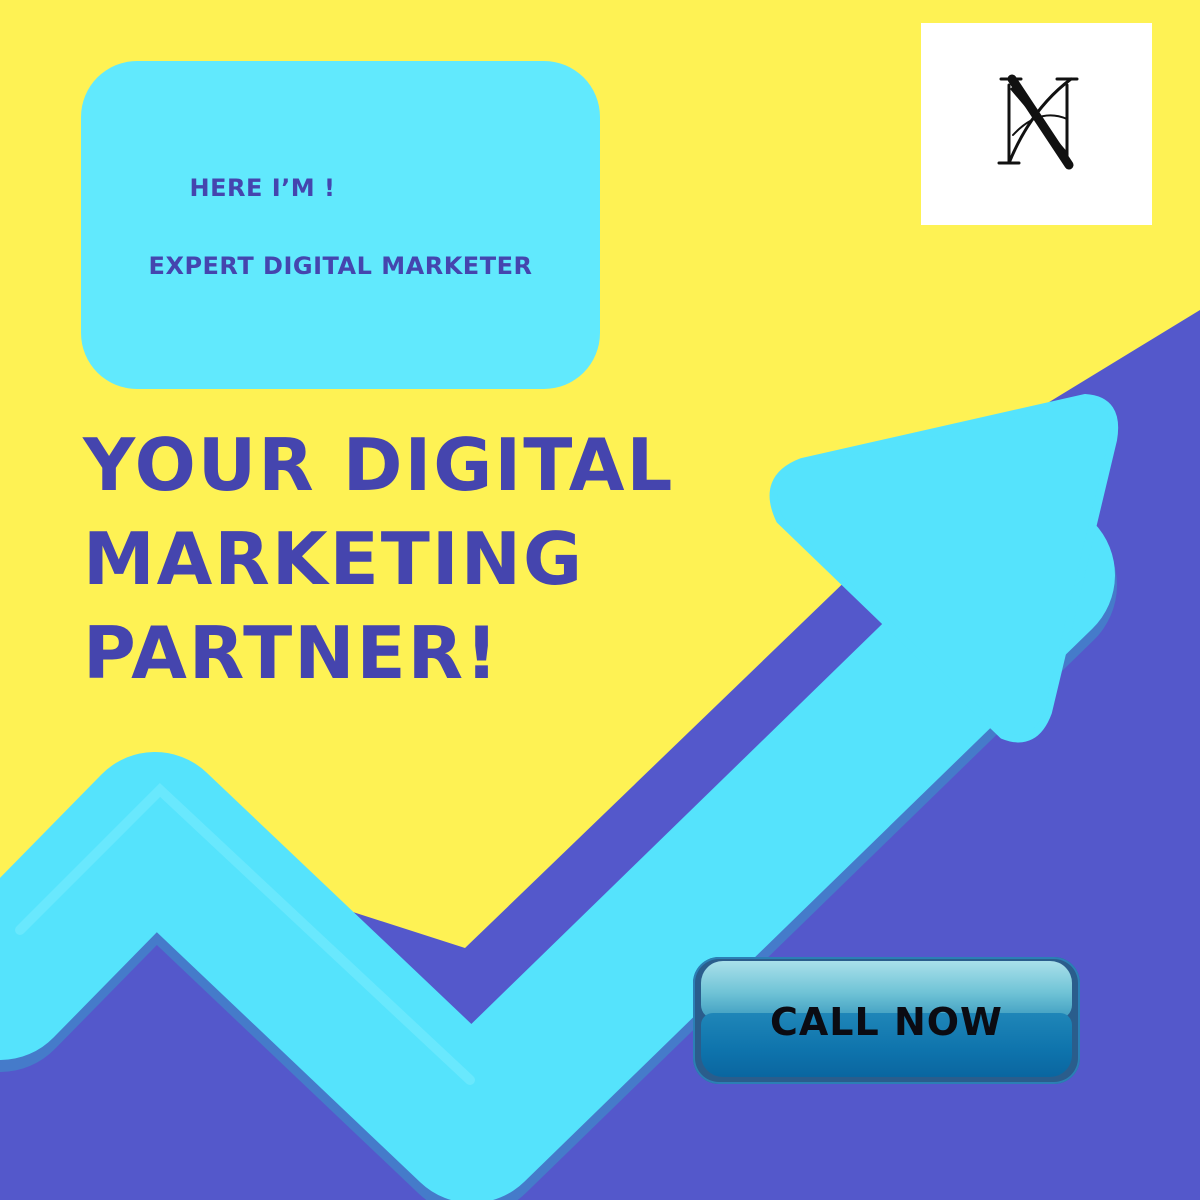 Image resolution: width=1200 pixels, height=1200 pixels. I want to click on brand-logo, so click(1036, 124).